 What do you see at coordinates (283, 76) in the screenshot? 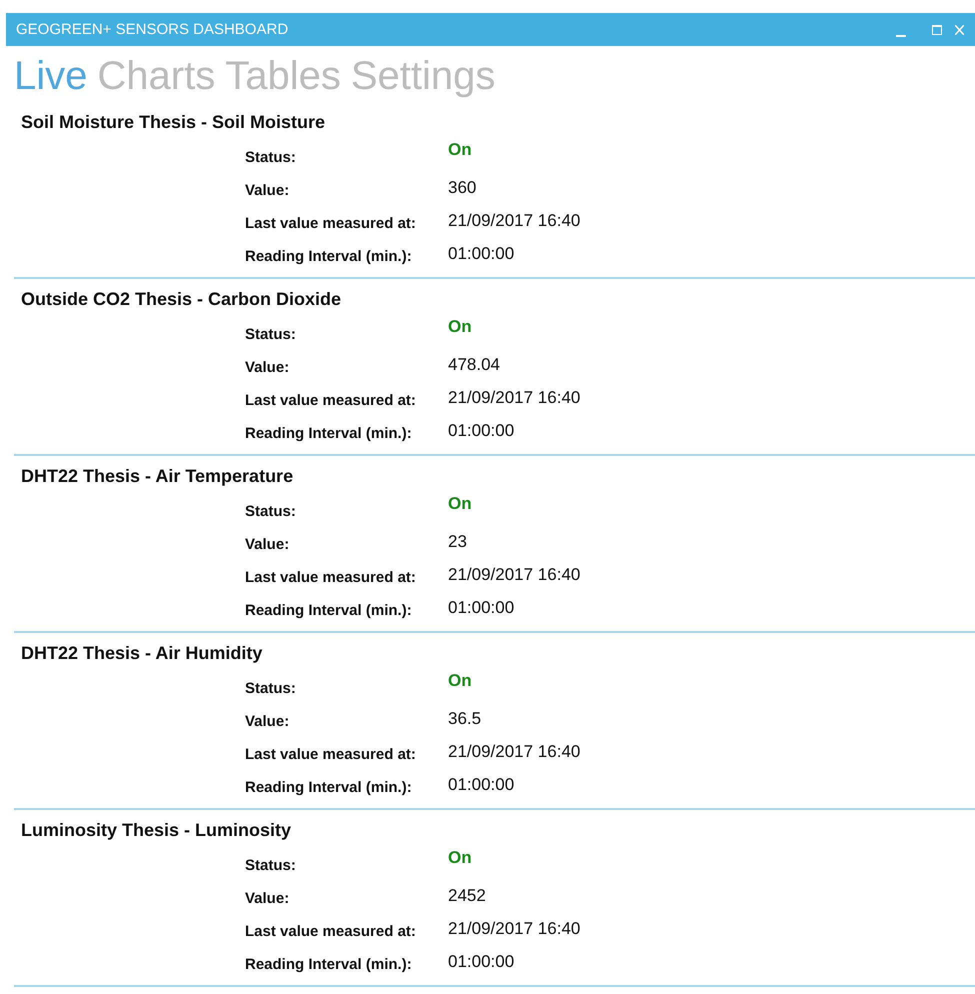
I see `tab: Tables` at bounding box center [283, 76].